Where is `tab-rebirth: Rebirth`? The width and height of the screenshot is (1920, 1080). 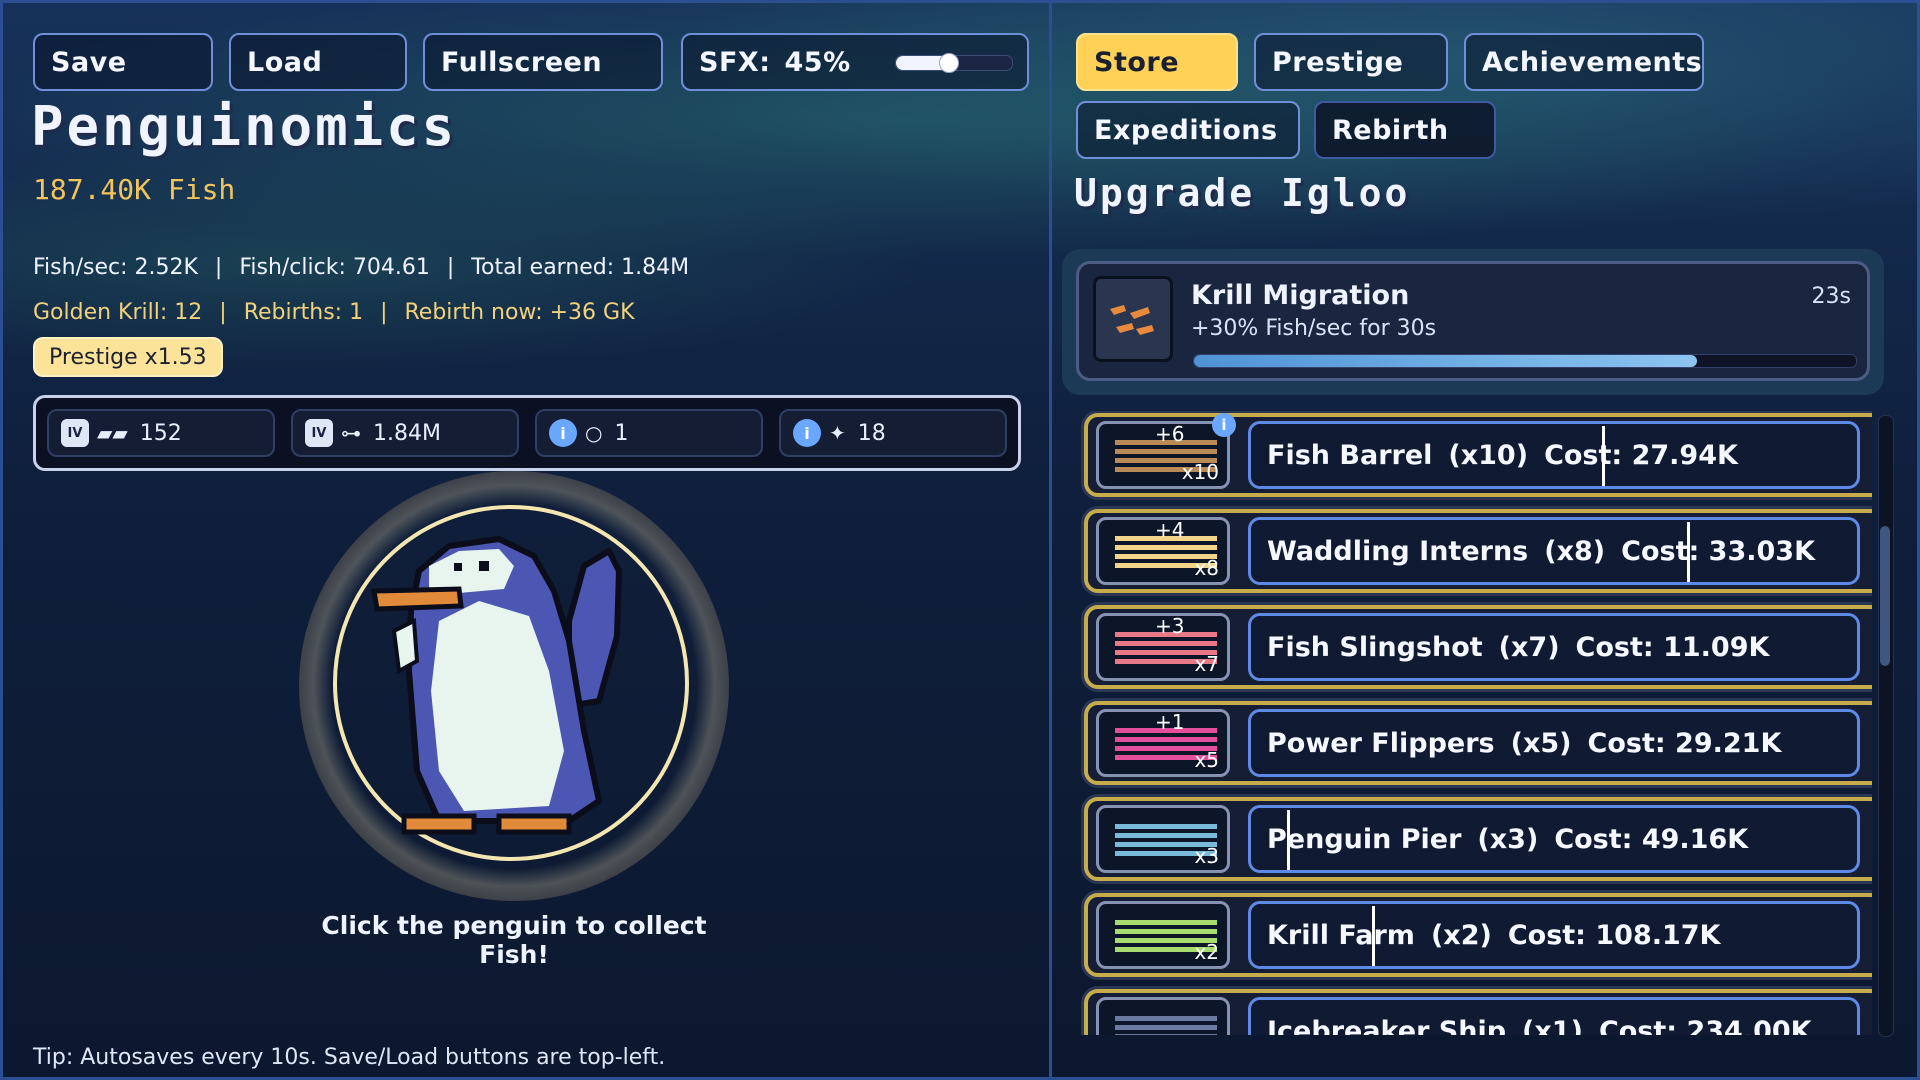 tab-rebirth: Rebirth is located at coordinates (1405, 130).